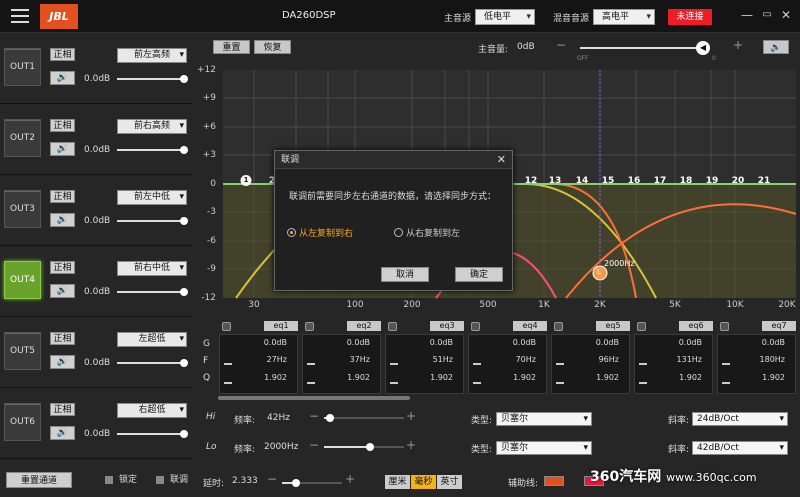  What do you see at coordinates (109, 480) in the screenshot?
I see `lock-checkbox` at bounding box center [109, 480].